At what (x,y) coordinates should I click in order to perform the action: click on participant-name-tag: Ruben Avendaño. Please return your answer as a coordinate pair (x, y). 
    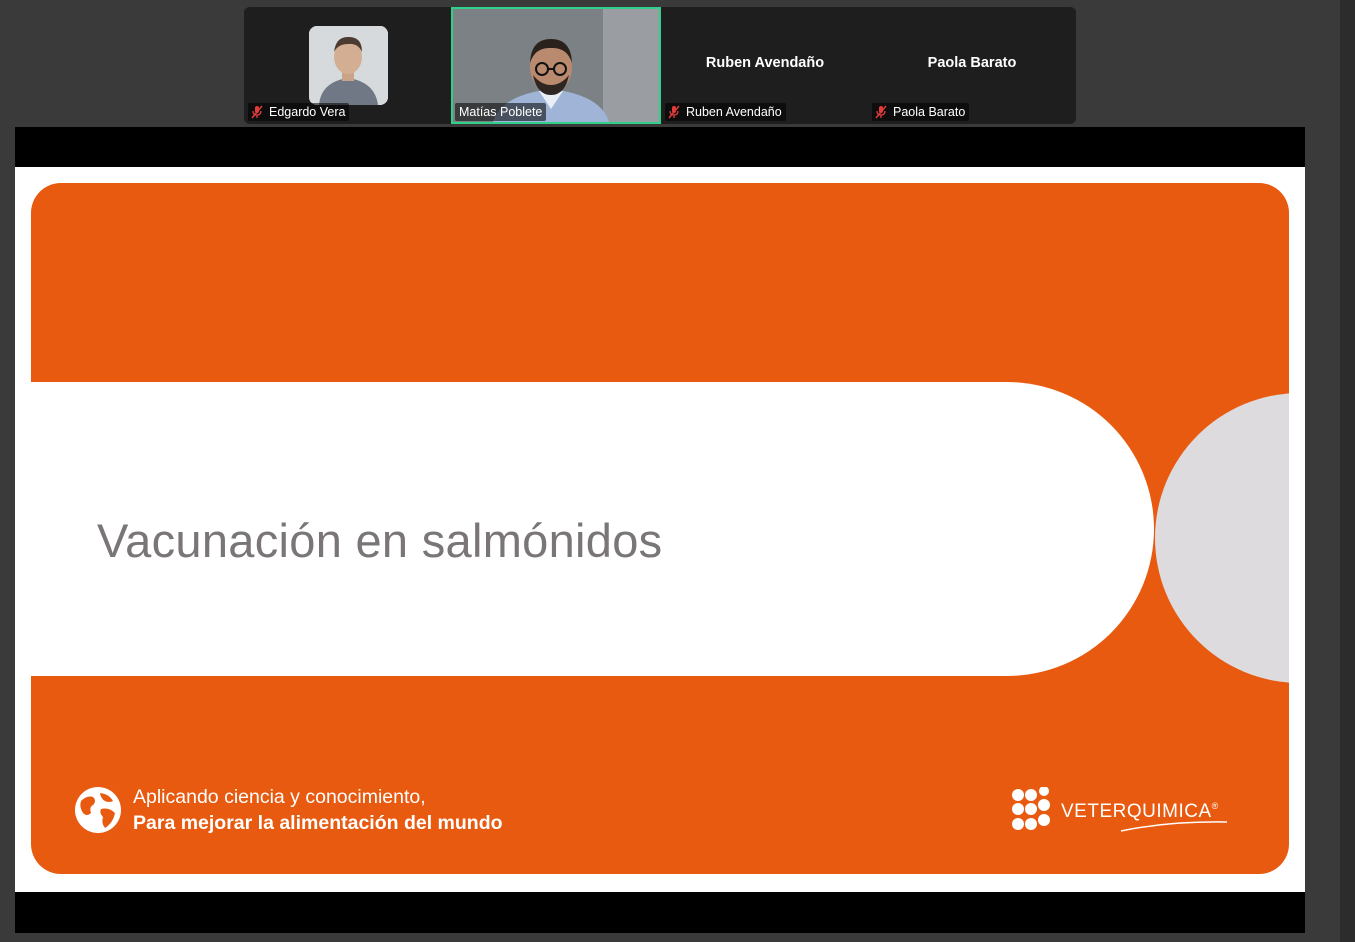
    Looking at the image, I should click on (725, 112).